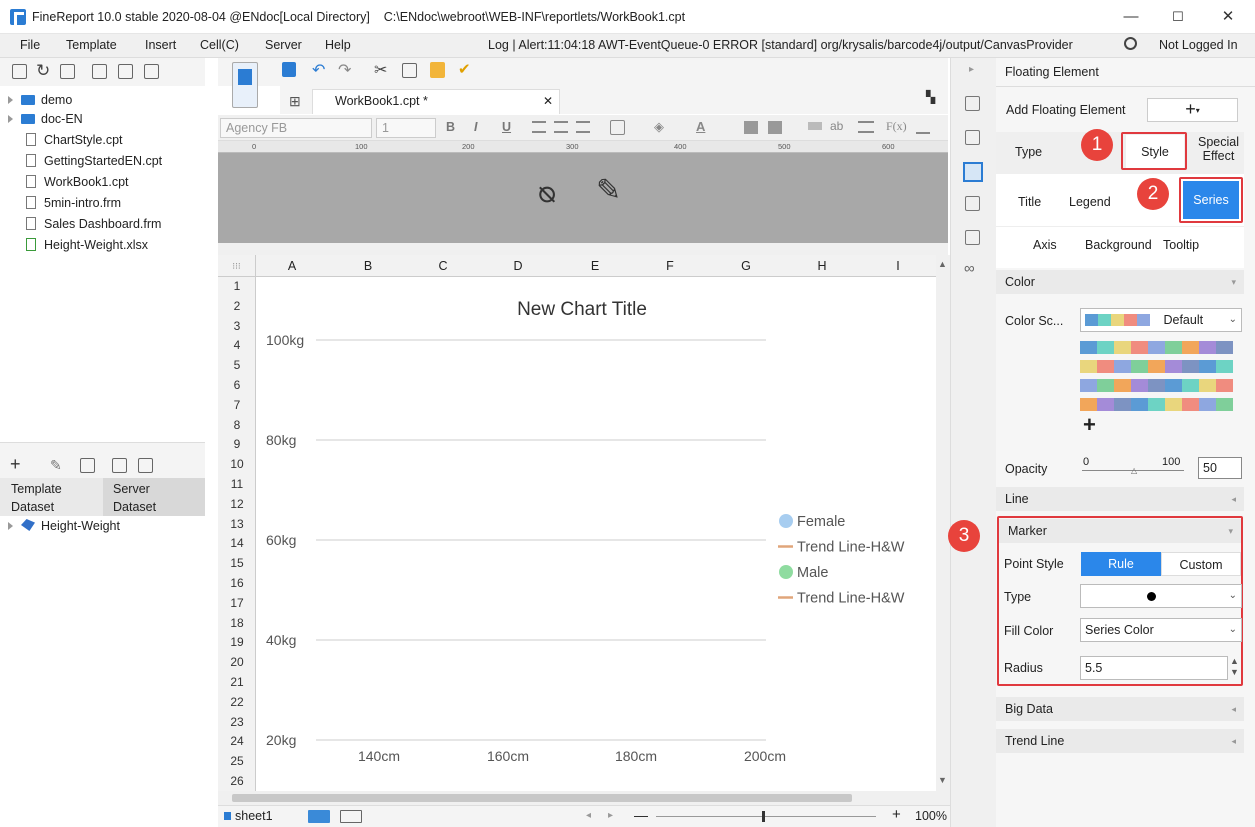 This screenshot has width=1255, height=827. What do you see at coordinates (1192, 110) in the screenshot?
I see `add-floating-button: +▾` at bounding box center [1192, 110].